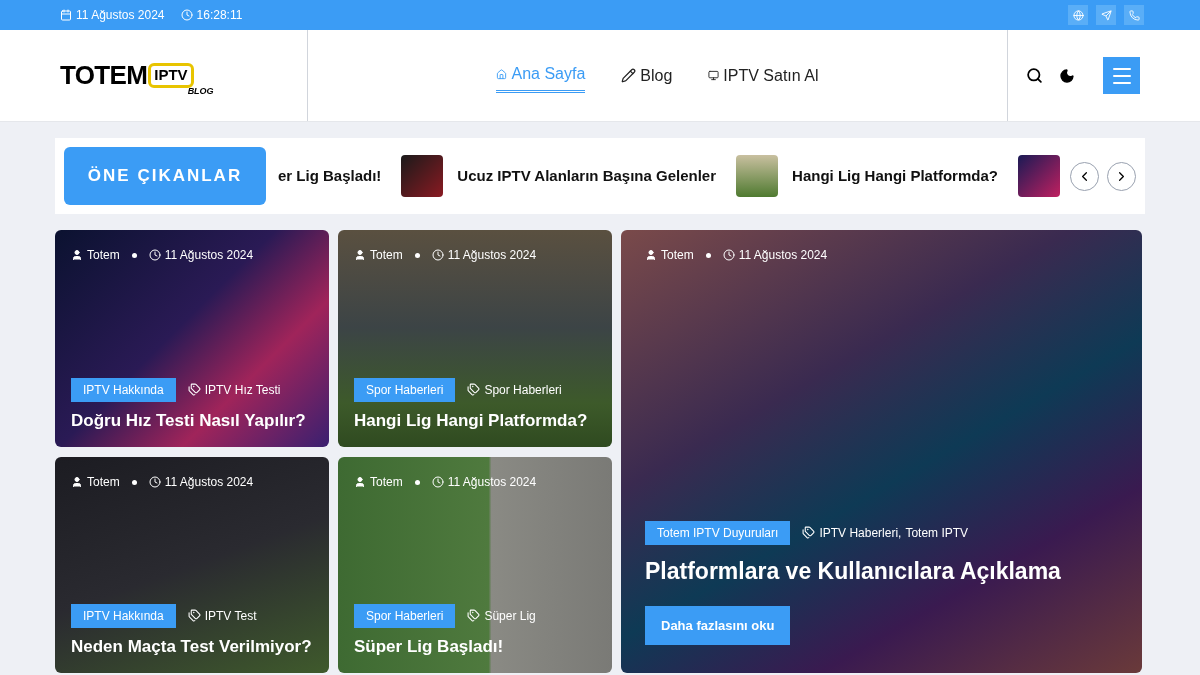  I want to click on ticker-link: Hangi Lig Hangi Platformda?, so click(895, 176).